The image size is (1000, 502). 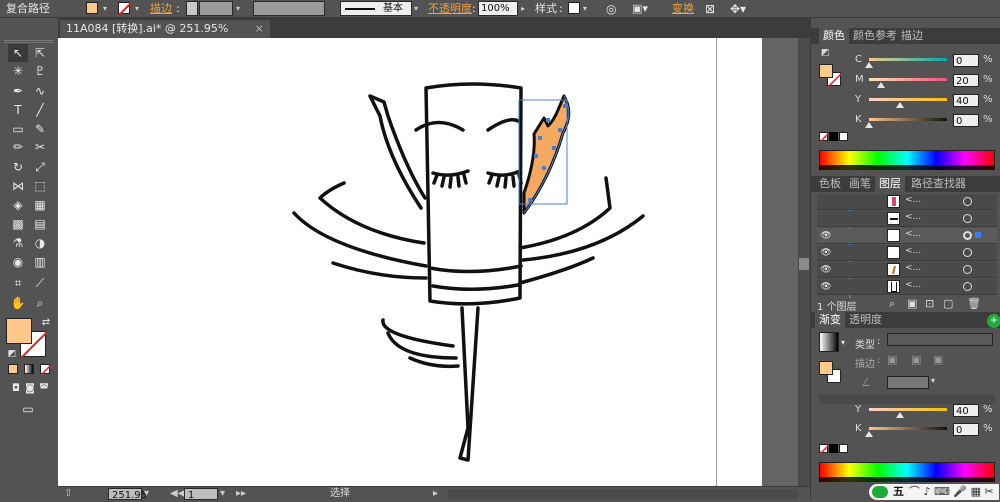 What do you see at coordinates (908, 79) in the screenshot?
I see `magenta-slider` at bounding box center [908, 79].